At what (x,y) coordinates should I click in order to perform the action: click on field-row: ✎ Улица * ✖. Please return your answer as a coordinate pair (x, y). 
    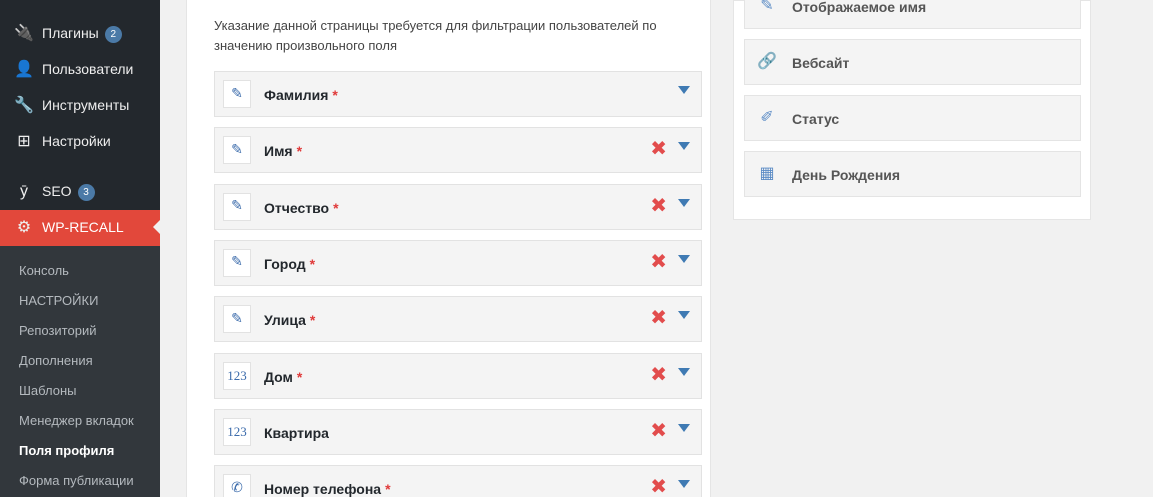
    Looking at the image, I should click on (458, 319).